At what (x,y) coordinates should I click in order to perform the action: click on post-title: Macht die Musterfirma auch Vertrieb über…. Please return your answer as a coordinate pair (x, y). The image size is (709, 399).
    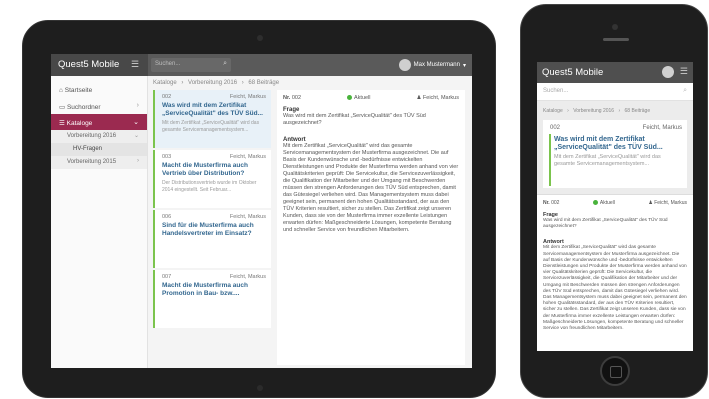
    Looking at the image, I should click on (205, 169).